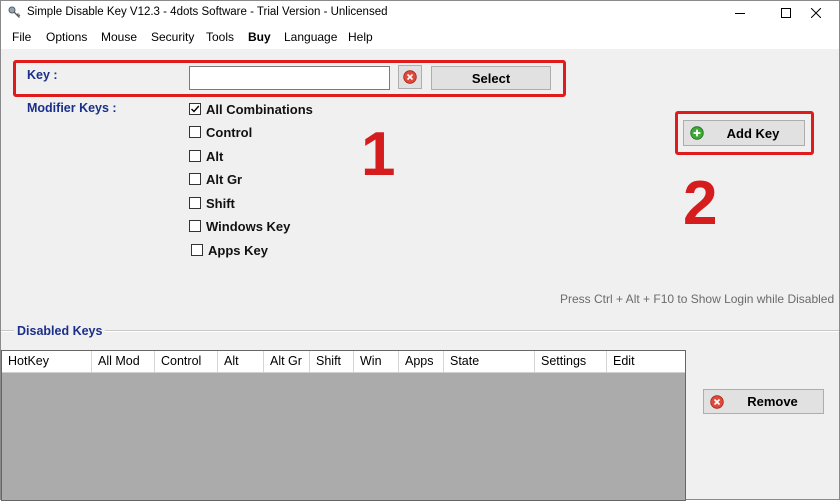 The height and width of the screenshot is (501, 840). What do you see at coordinates (259, 109) in the screenshot?
I see `checkbox-label: All Combinations` at bounding box center [259, 109].